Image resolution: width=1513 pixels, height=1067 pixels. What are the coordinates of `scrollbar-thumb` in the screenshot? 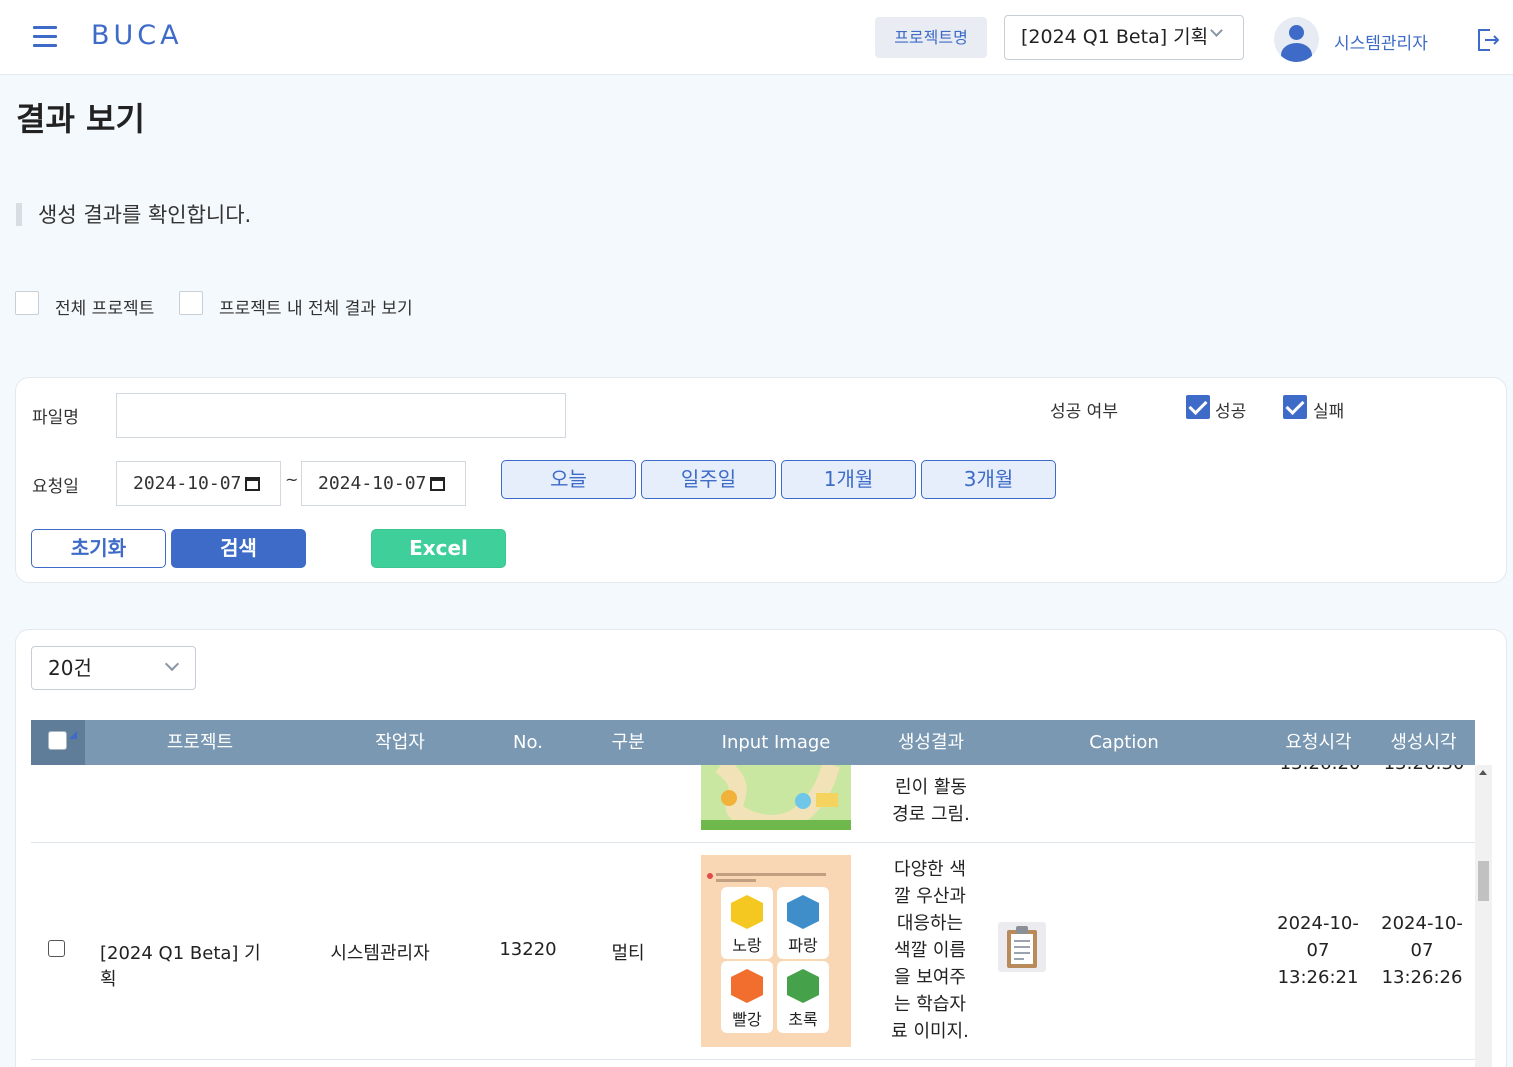 It's located at (1483, 881).